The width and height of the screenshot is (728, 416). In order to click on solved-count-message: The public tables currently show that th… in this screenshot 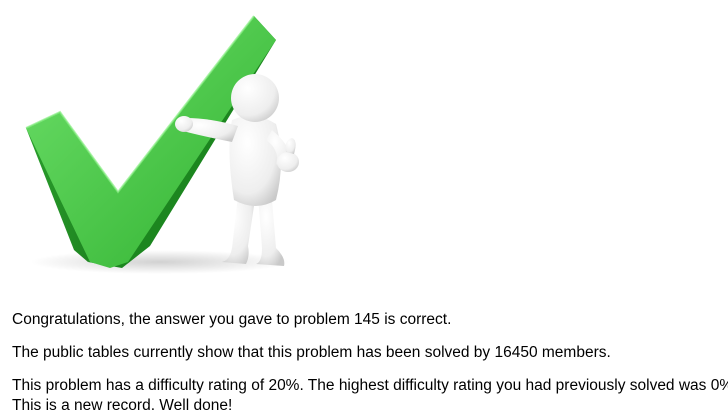, I will do `click(311, 352)`.